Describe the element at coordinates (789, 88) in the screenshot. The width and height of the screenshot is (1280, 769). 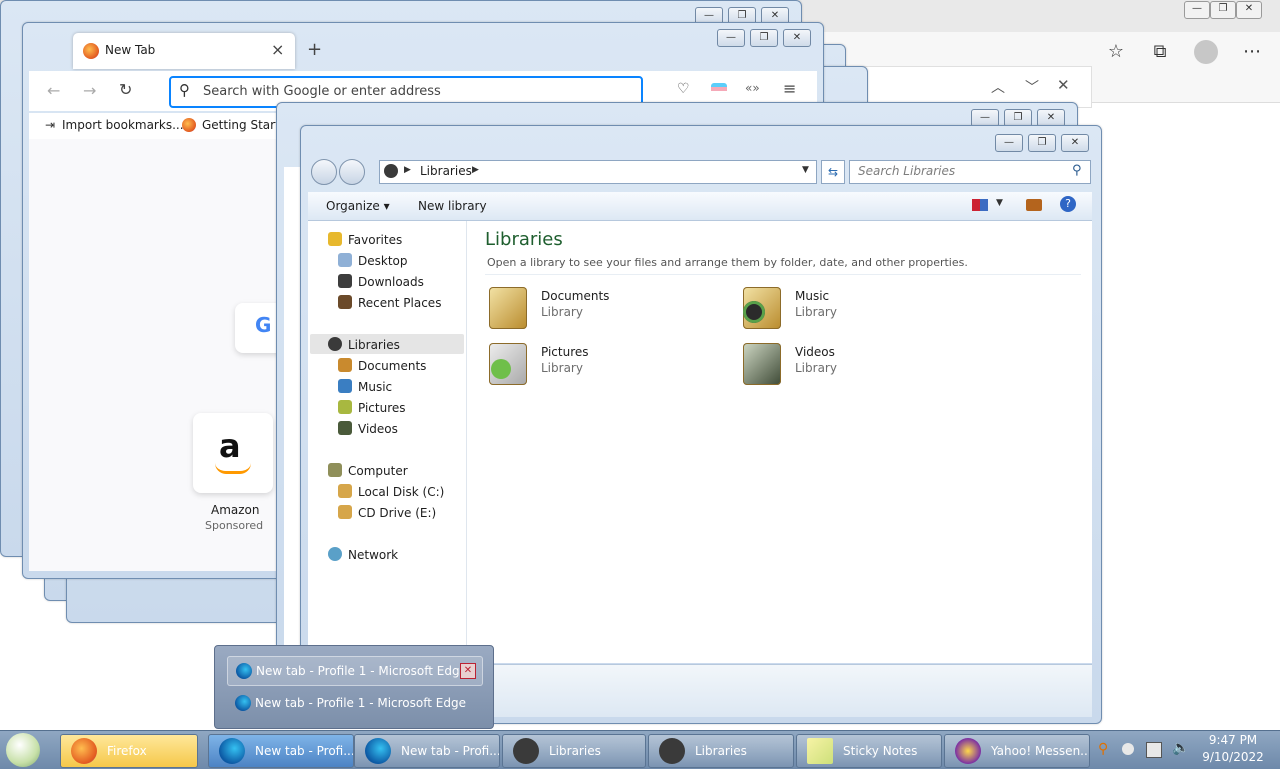
I see `menu-hamburger-icon: ≡` at that location.